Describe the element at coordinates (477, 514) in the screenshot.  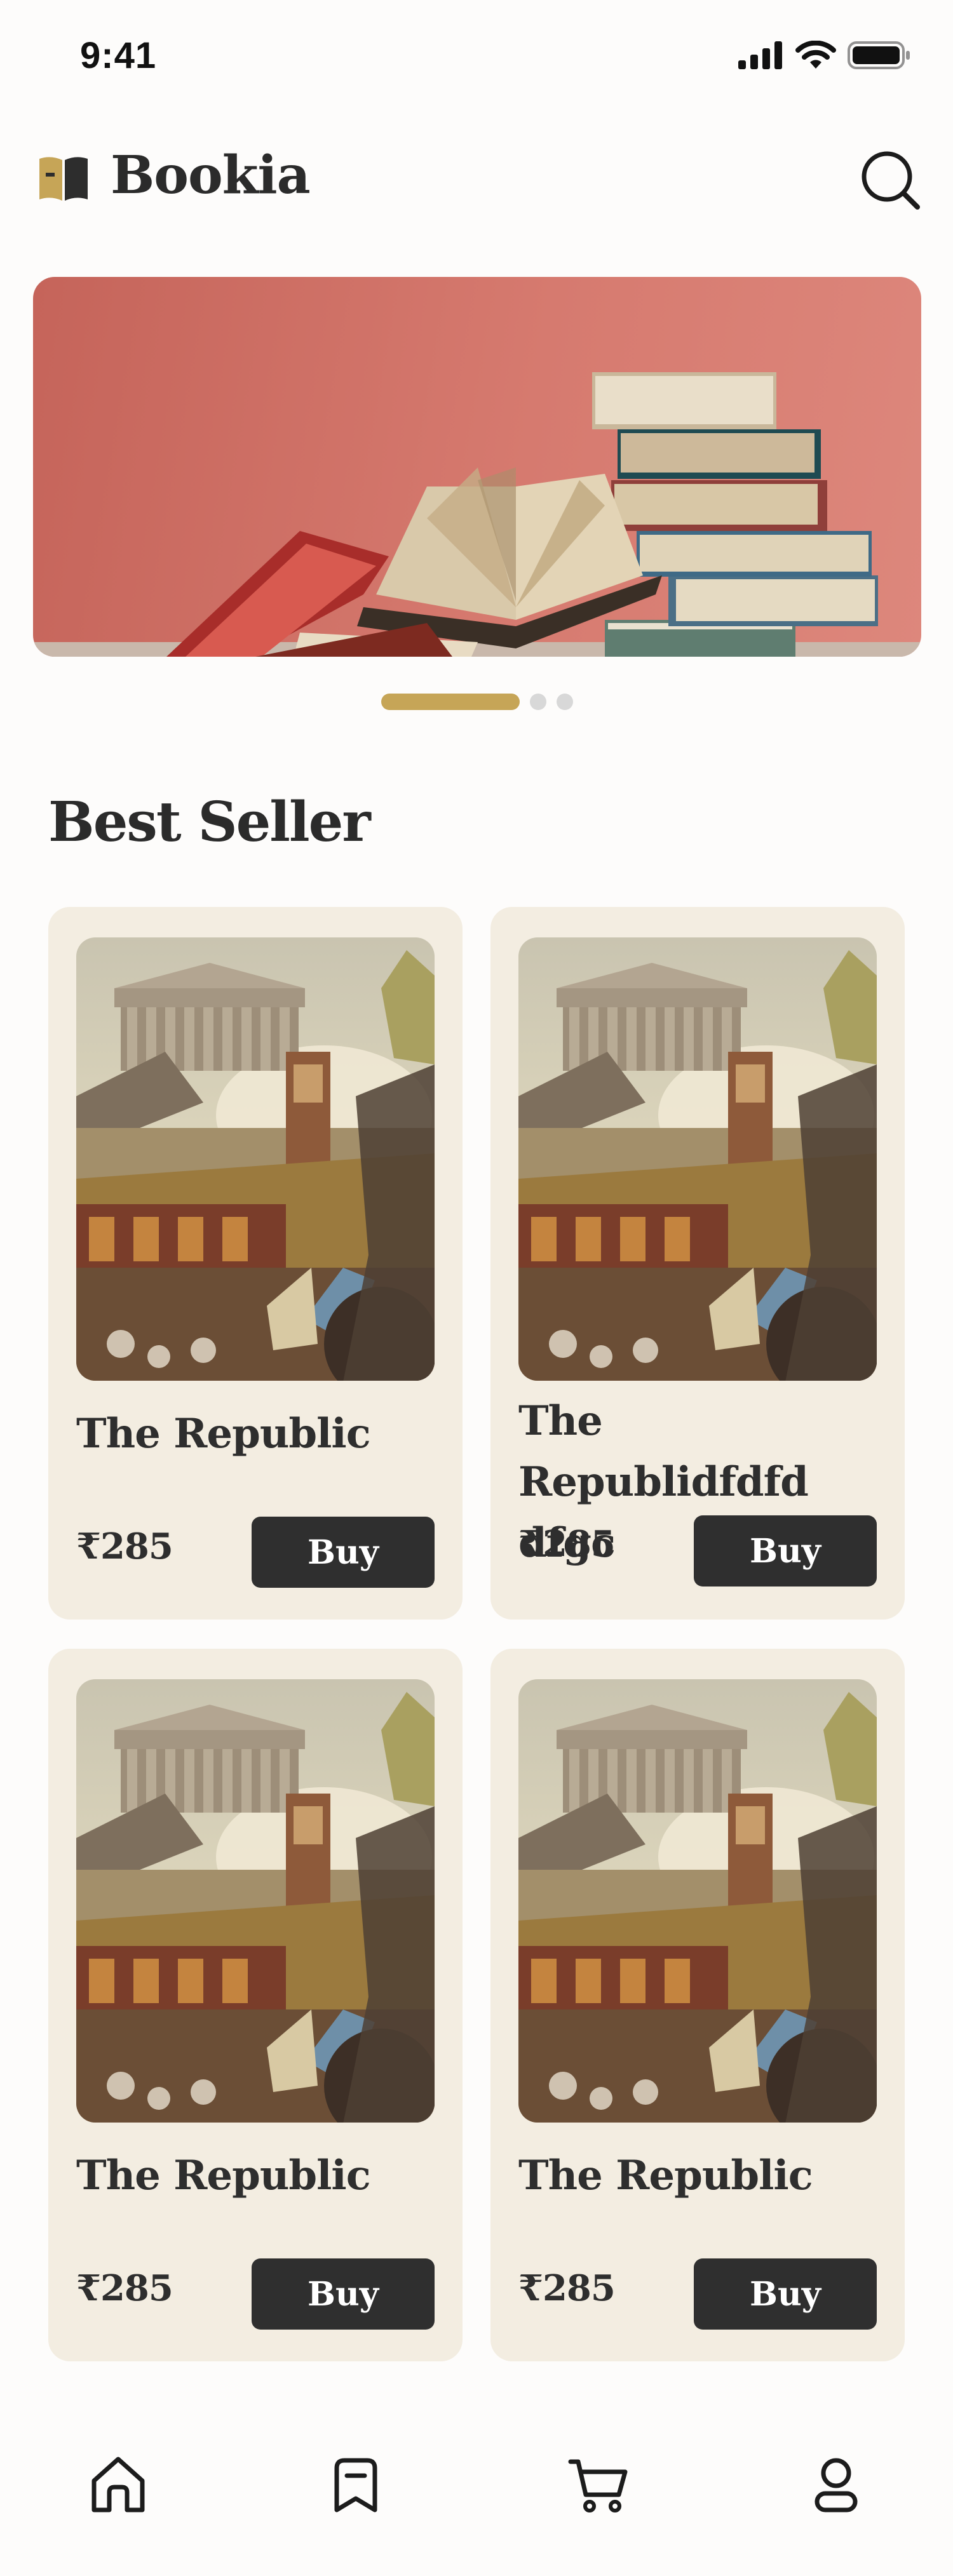
I see `books-banner-image` at that location.